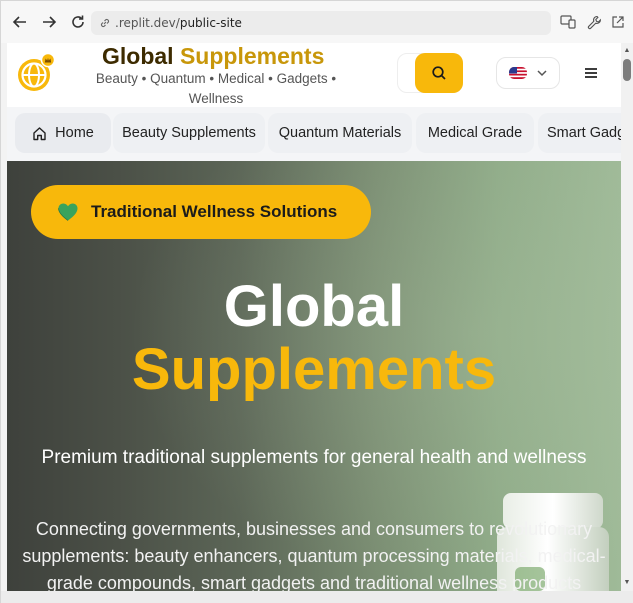 The width and height of the screenshot is (633, 603). What do you see at coordinates (627, 583) in the screenshot?
I see `scroll-down-arrow-icon: ▼` at bounding box center [627, 583].